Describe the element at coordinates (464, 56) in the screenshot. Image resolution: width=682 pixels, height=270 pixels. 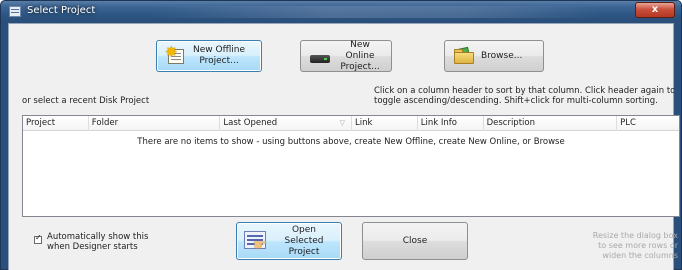
I see `open-folder-icon` at that location.